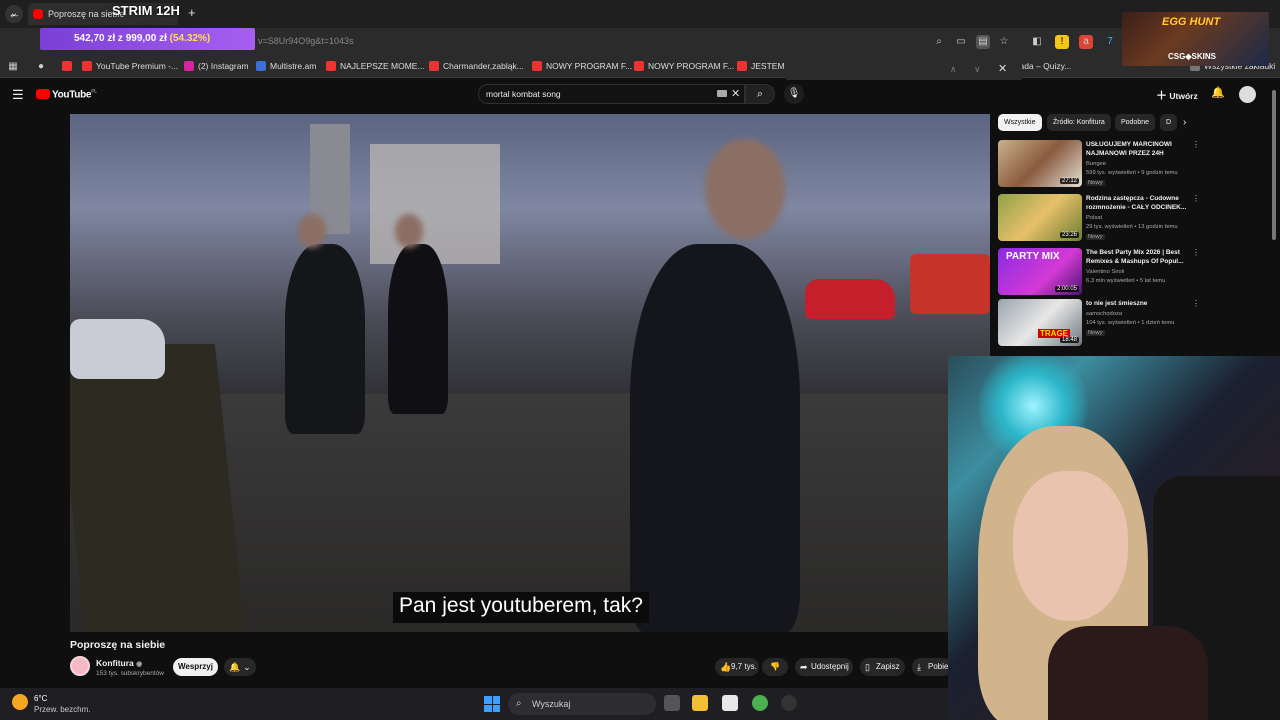 Image resolution: width=1280 pixels, height=720 pixels. What do you see at coordinates (1132, 227) in the screenshot?
I see `recommended-meta: 29 tys. wyświetleń • 13 godzin temu` at bounding box center [1132, 227].